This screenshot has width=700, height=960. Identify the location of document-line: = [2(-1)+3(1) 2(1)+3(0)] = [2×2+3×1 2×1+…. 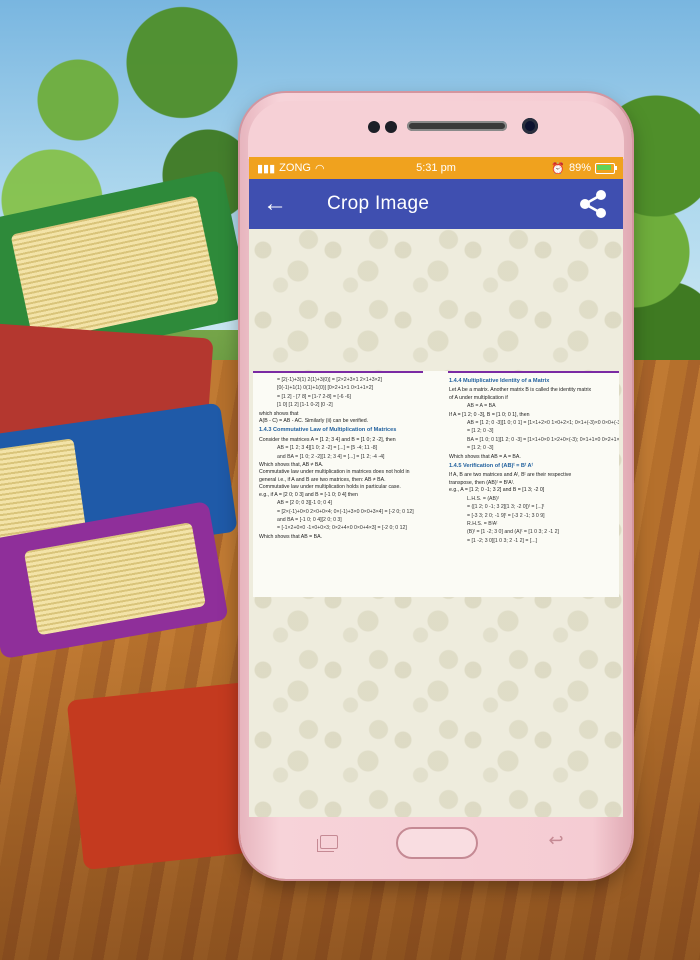
(329, 380).